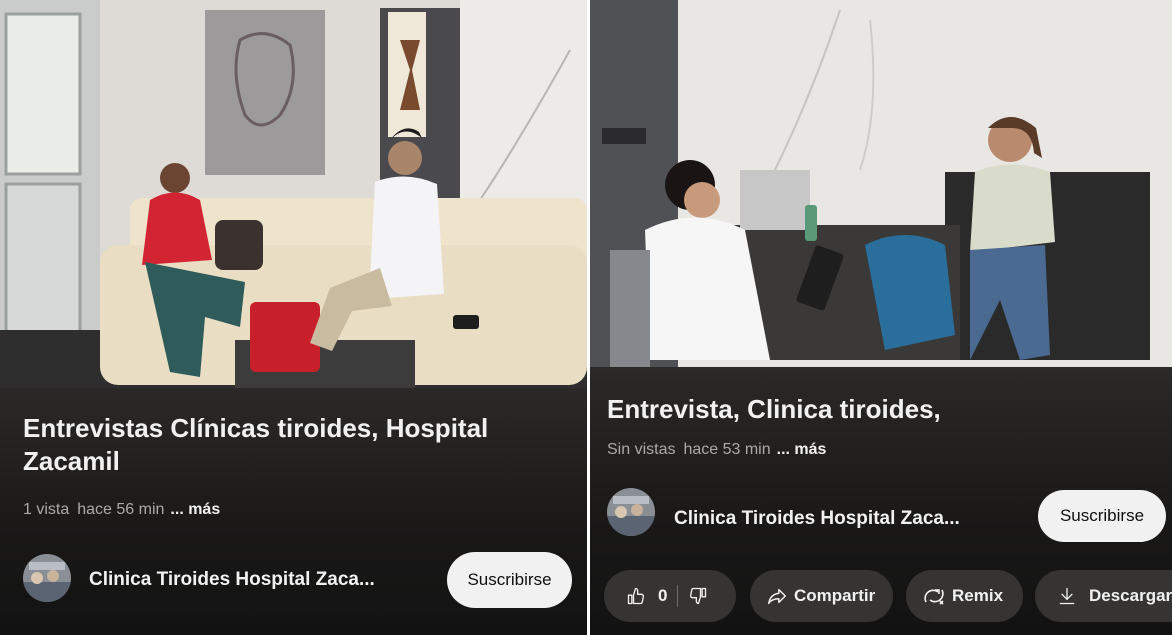  I want to click on upload-time: hace 53 min, so click(727, 449).